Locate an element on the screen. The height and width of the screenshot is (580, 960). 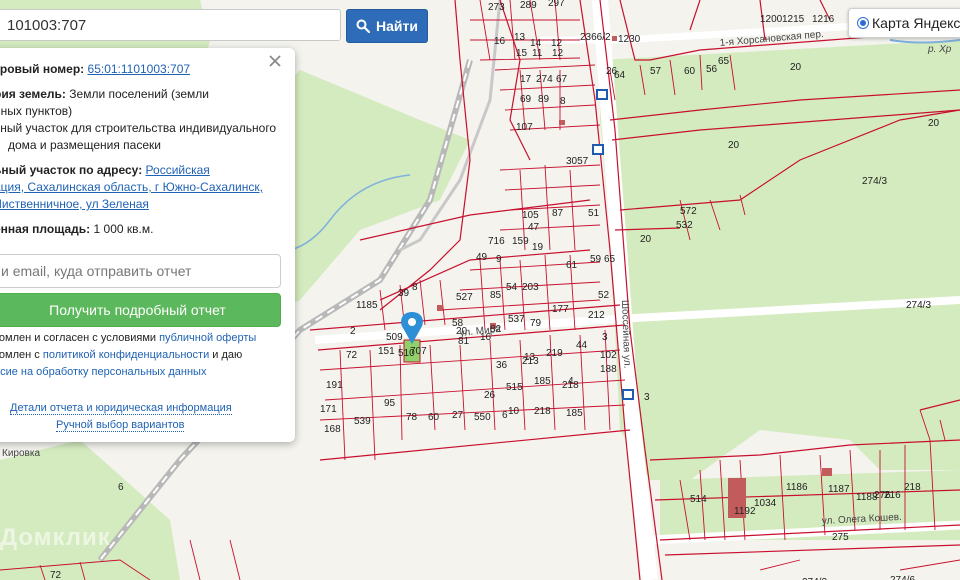
search-button-label: Найти is located at coordinates (397, 26).